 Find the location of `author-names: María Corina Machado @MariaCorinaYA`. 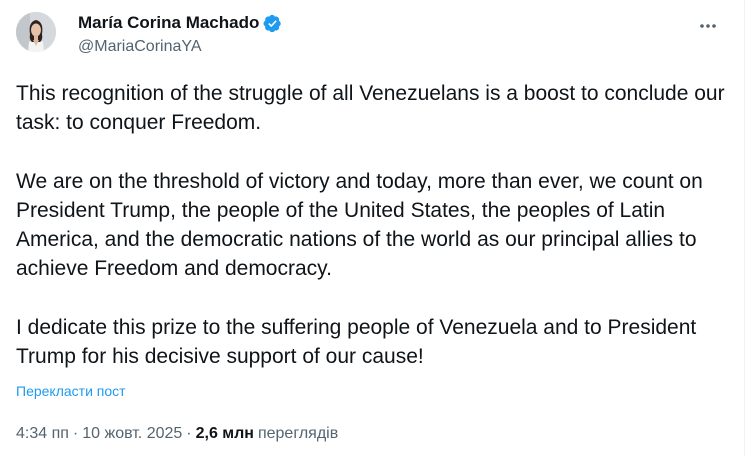

author-names: María Corina Machado @MariaCorinaYA is located at coordinates (180, 34).